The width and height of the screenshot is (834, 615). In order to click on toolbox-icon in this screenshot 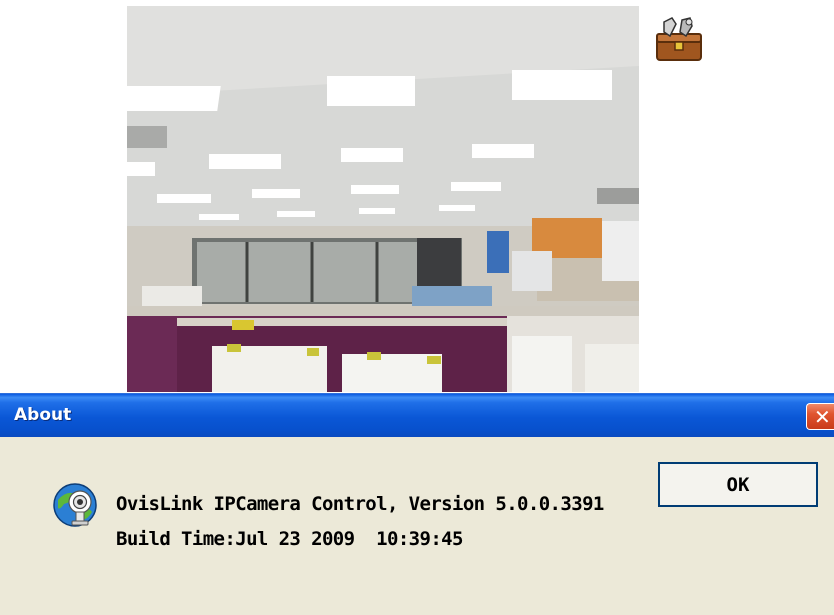, I will do `click(679, 40)`.